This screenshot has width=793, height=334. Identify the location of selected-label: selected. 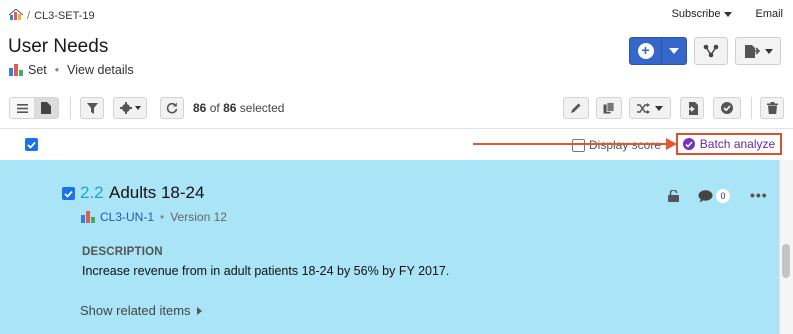
(262, 108).